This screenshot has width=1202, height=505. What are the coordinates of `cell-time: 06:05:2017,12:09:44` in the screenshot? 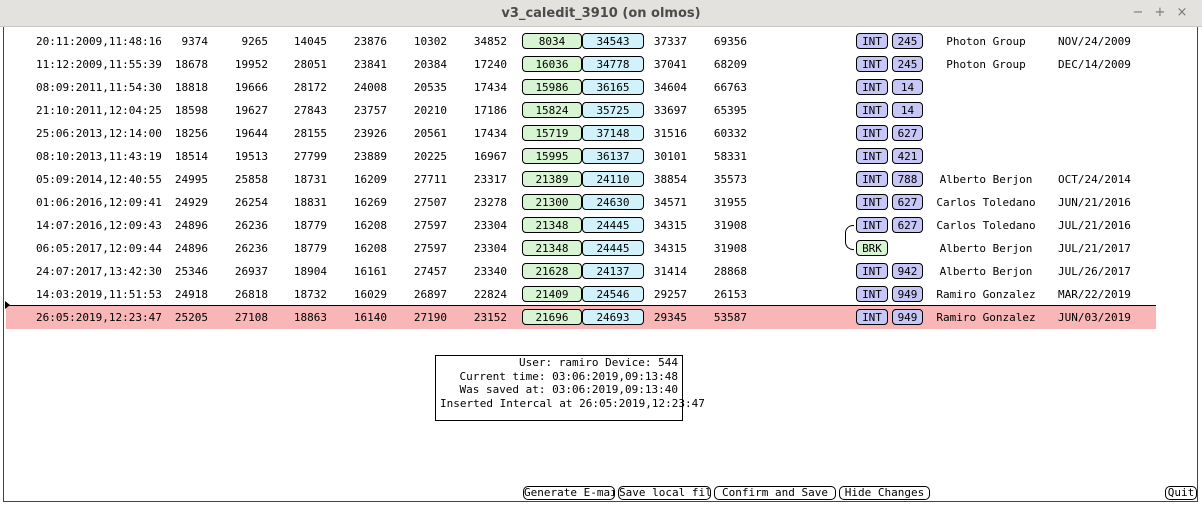 It's located at (99, 248).